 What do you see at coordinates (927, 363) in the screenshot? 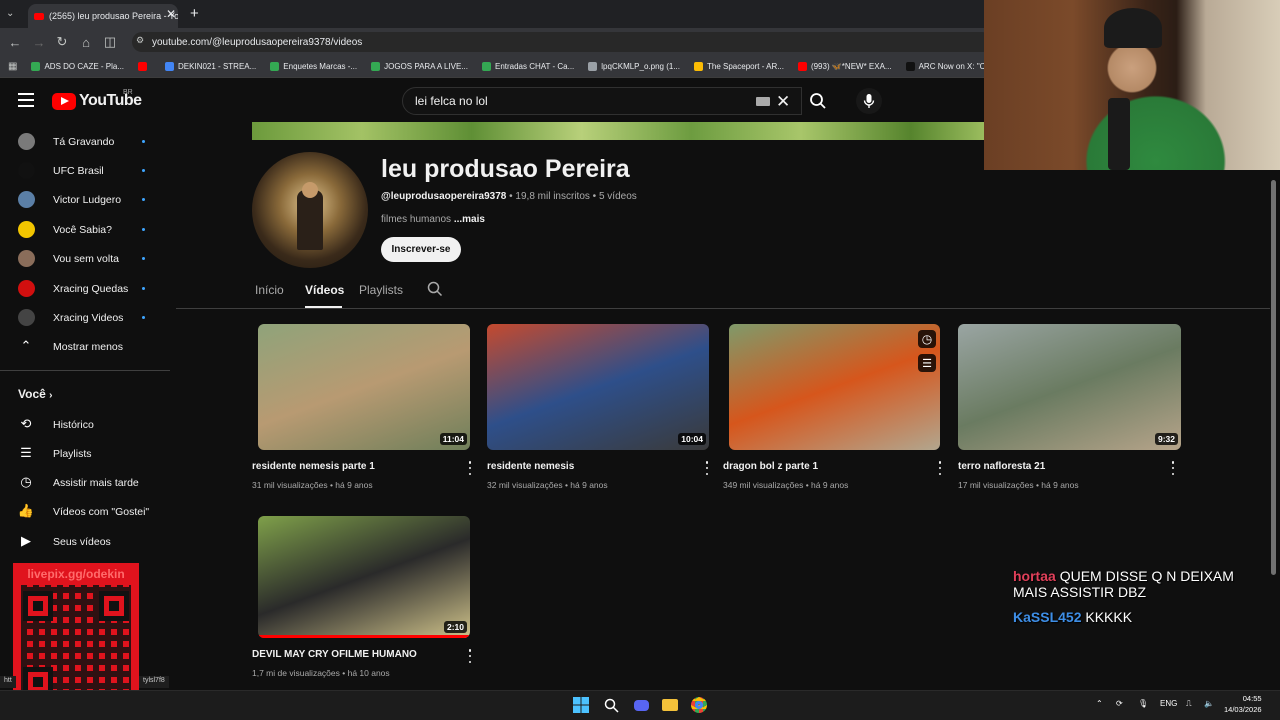
I see `add-to-queue-icon: ☰` at bounding box center [927, 363].